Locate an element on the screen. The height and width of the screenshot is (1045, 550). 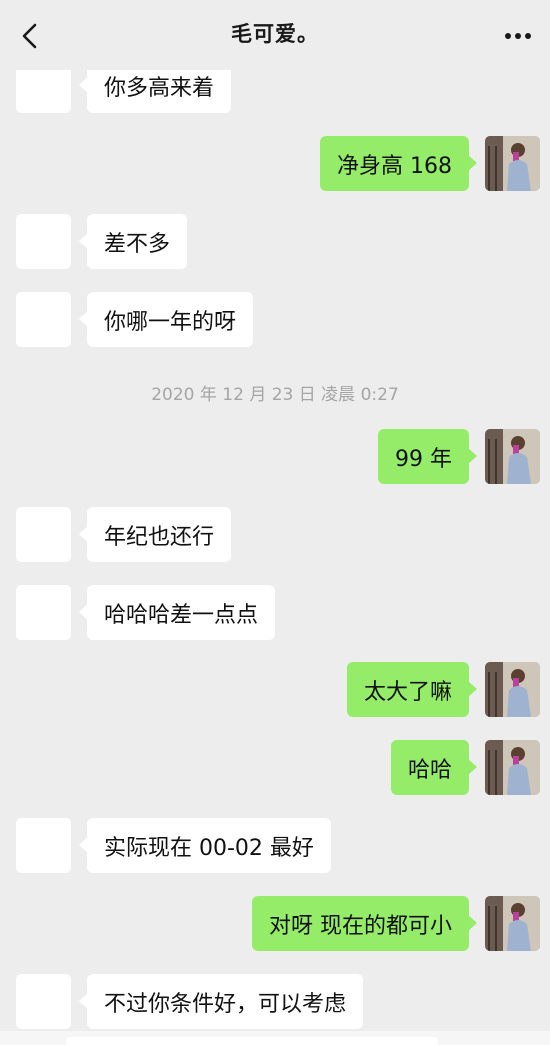
incoming-message: 年纪也还行 is located at coordinates (155, 534).